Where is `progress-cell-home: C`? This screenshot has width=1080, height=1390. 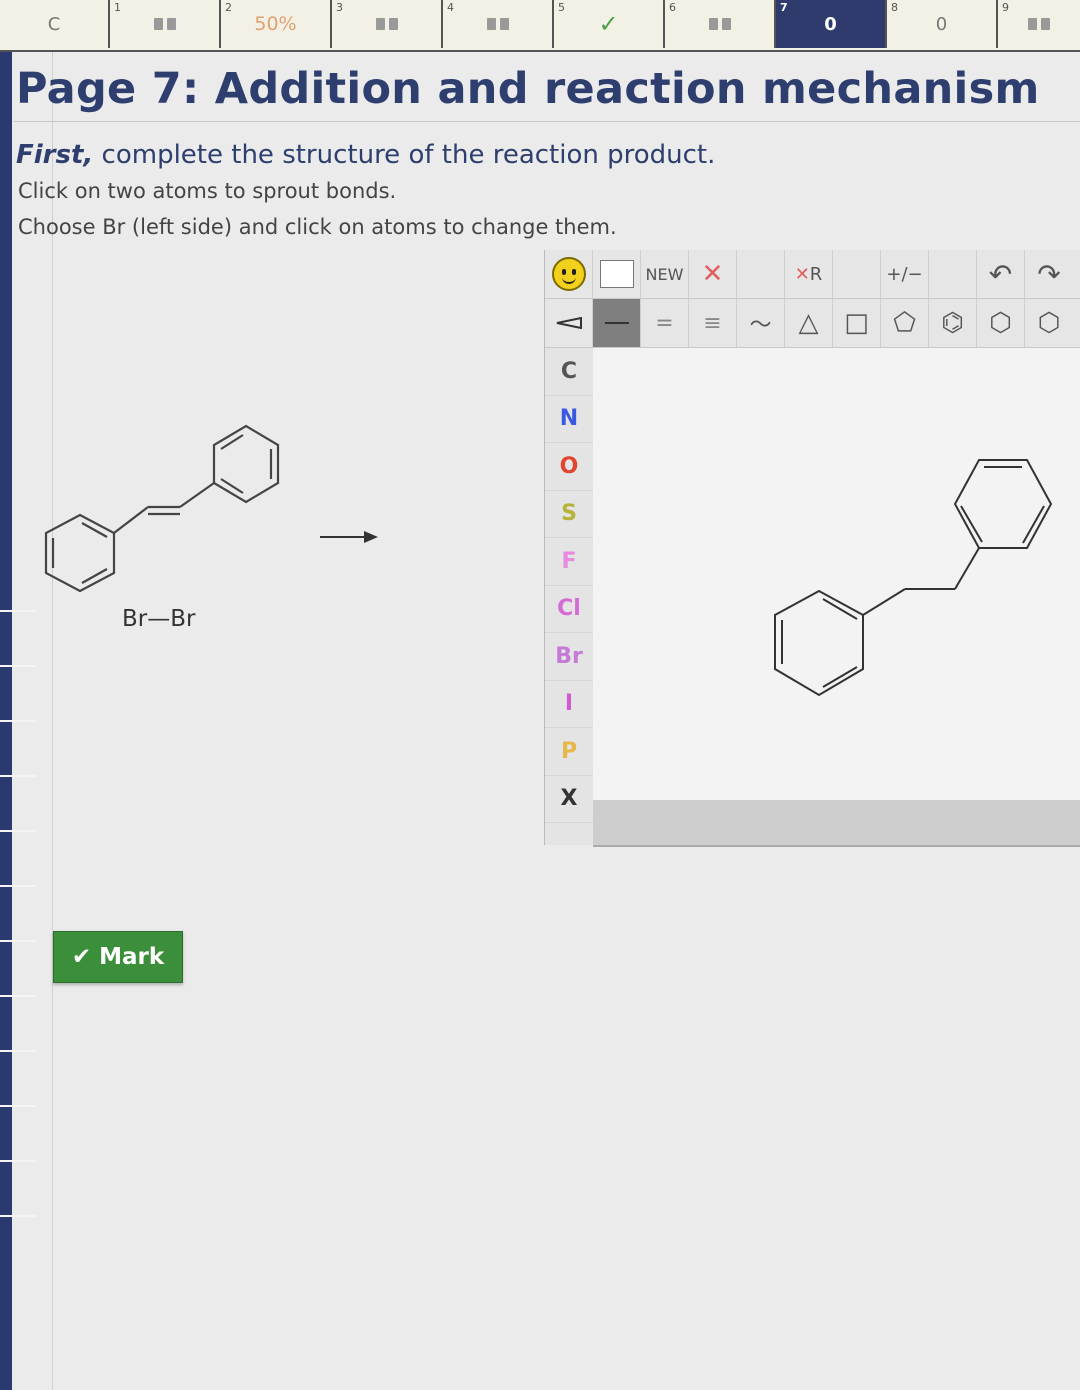
progress-cell-home: C is located at coordinates (55, 24).